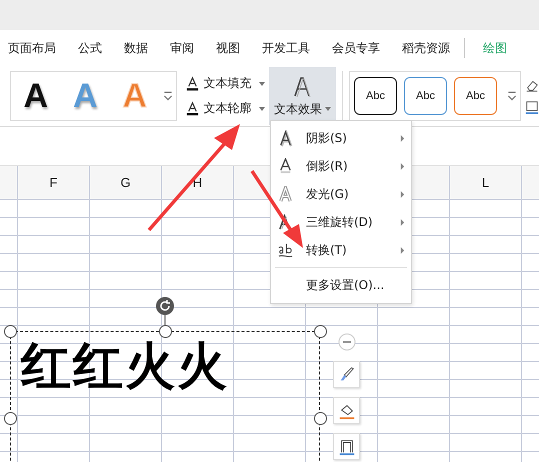  What do you see at coordinates (302, 96) in the screenshot?
I see `text-effects-button: 文本效果` at bounding box center [302, 96].